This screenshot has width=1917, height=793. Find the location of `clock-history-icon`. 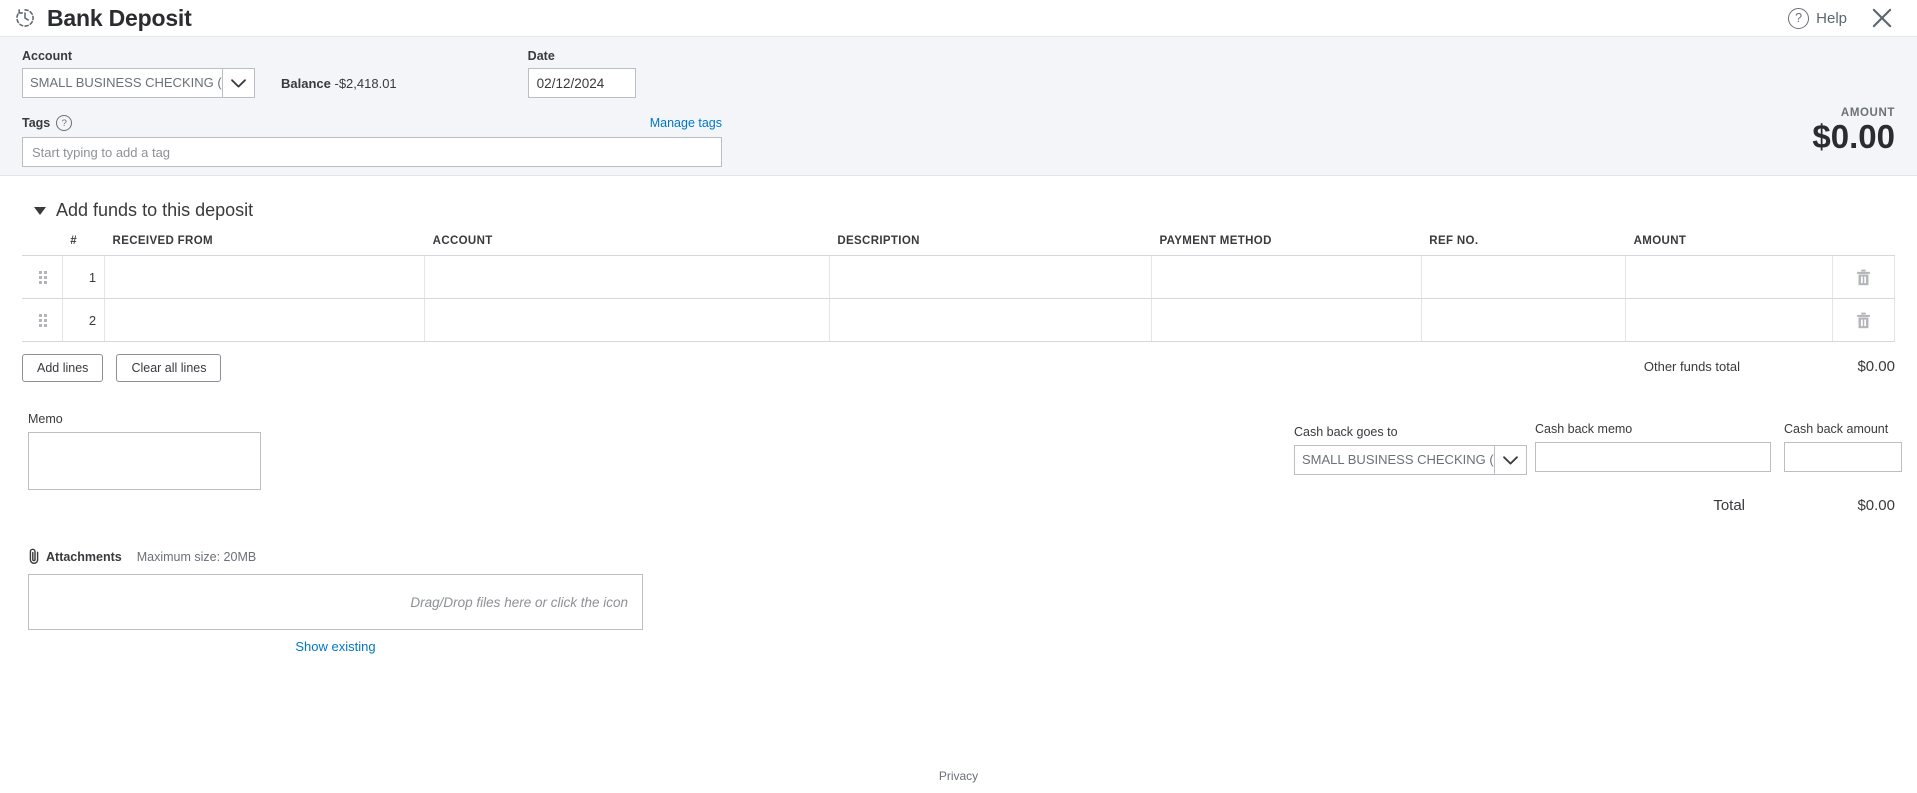

clock-history-icon is located at coordinates (25, 18).